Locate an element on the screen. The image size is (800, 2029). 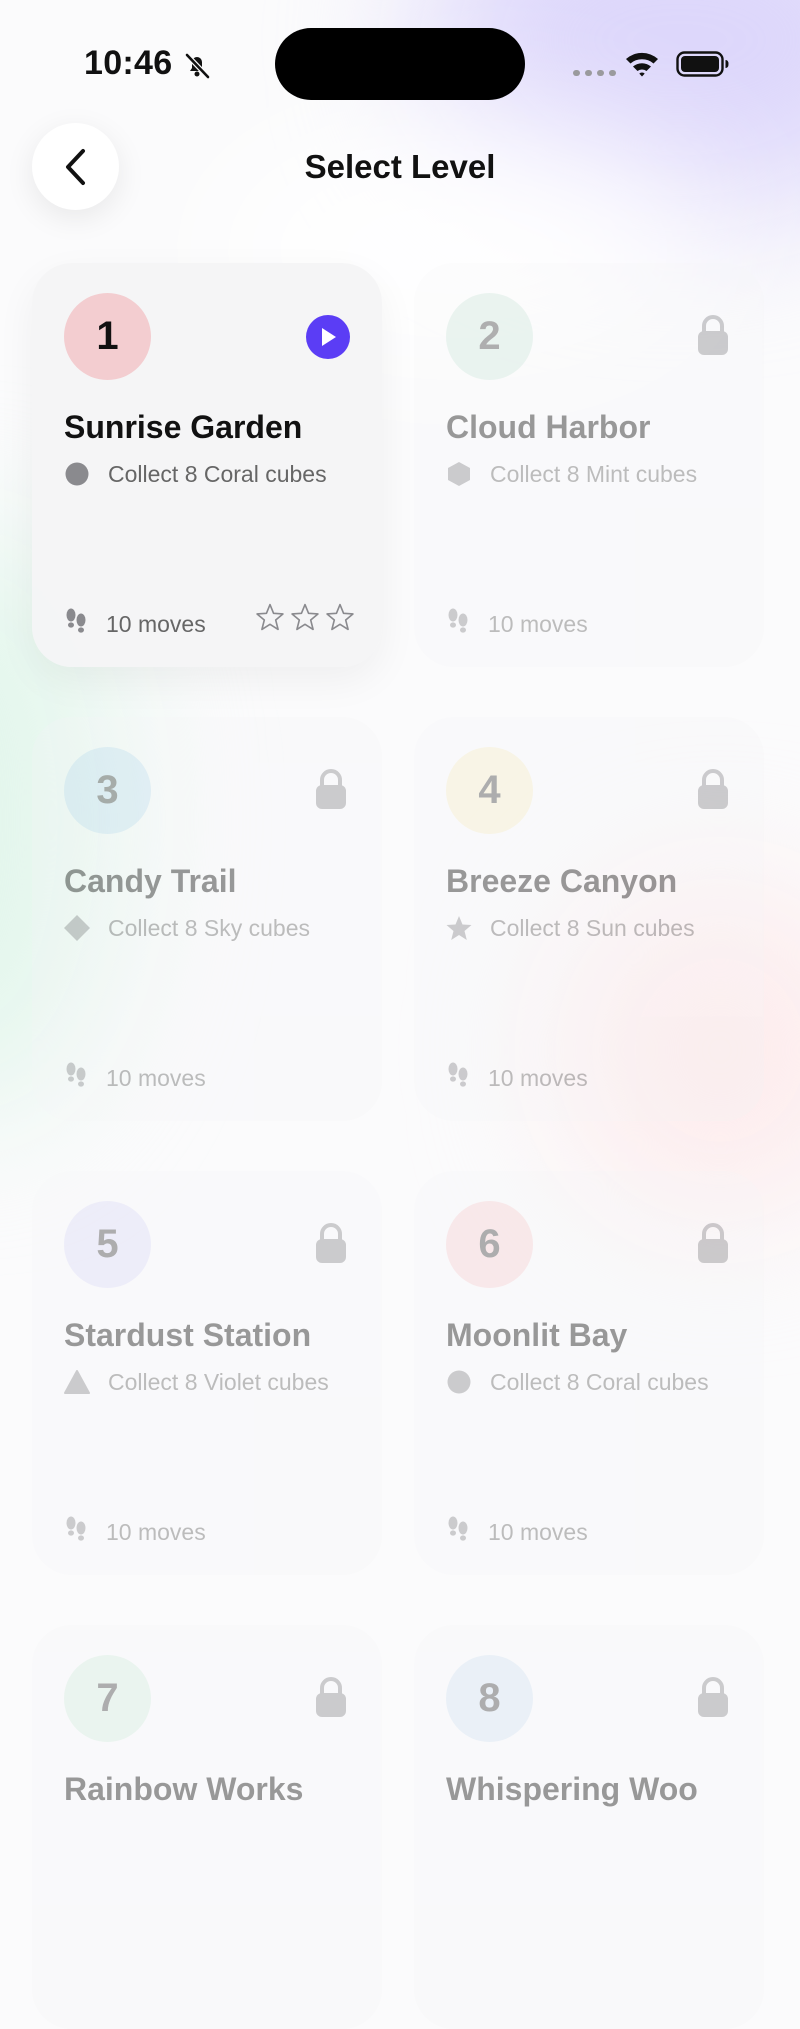
level-name: Stardust Station is located at coordinates (188, 1335).